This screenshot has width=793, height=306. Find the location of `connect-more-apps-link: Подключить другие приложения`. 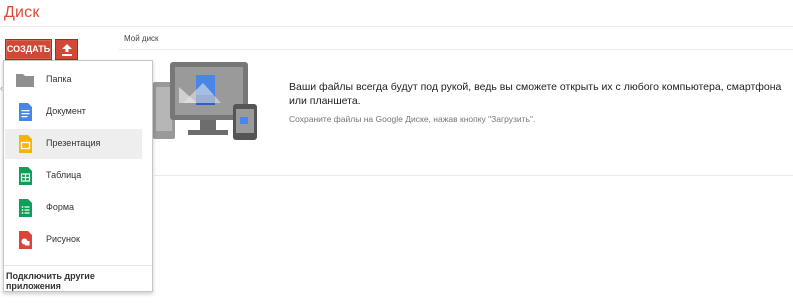

connect-more-apps-link: Подключить другие приложения is located at coordinates (79, 281).